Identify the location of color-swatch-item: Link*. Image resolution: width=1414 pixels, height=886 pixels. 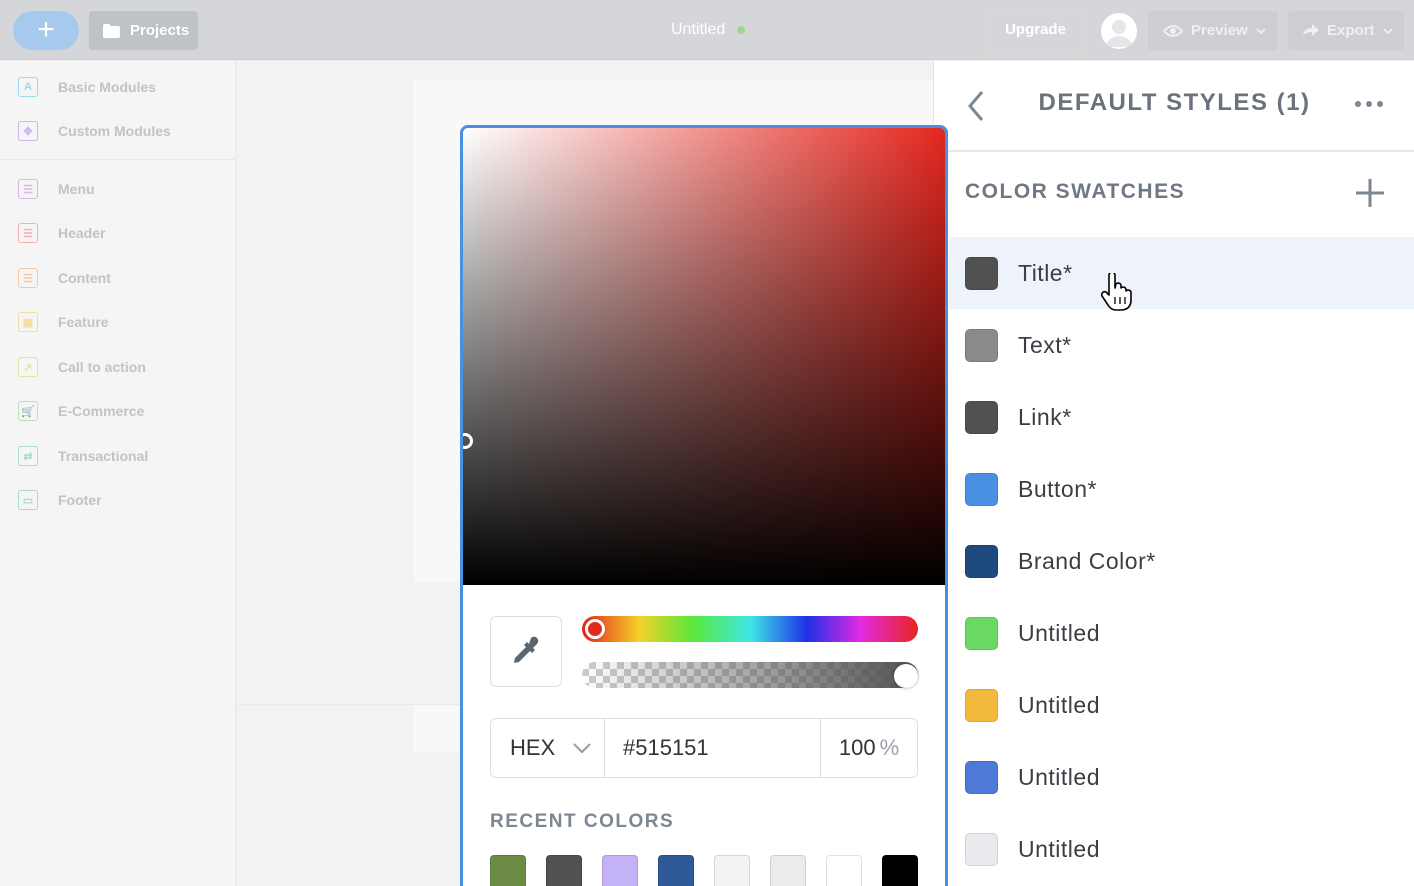
(1181, 417).